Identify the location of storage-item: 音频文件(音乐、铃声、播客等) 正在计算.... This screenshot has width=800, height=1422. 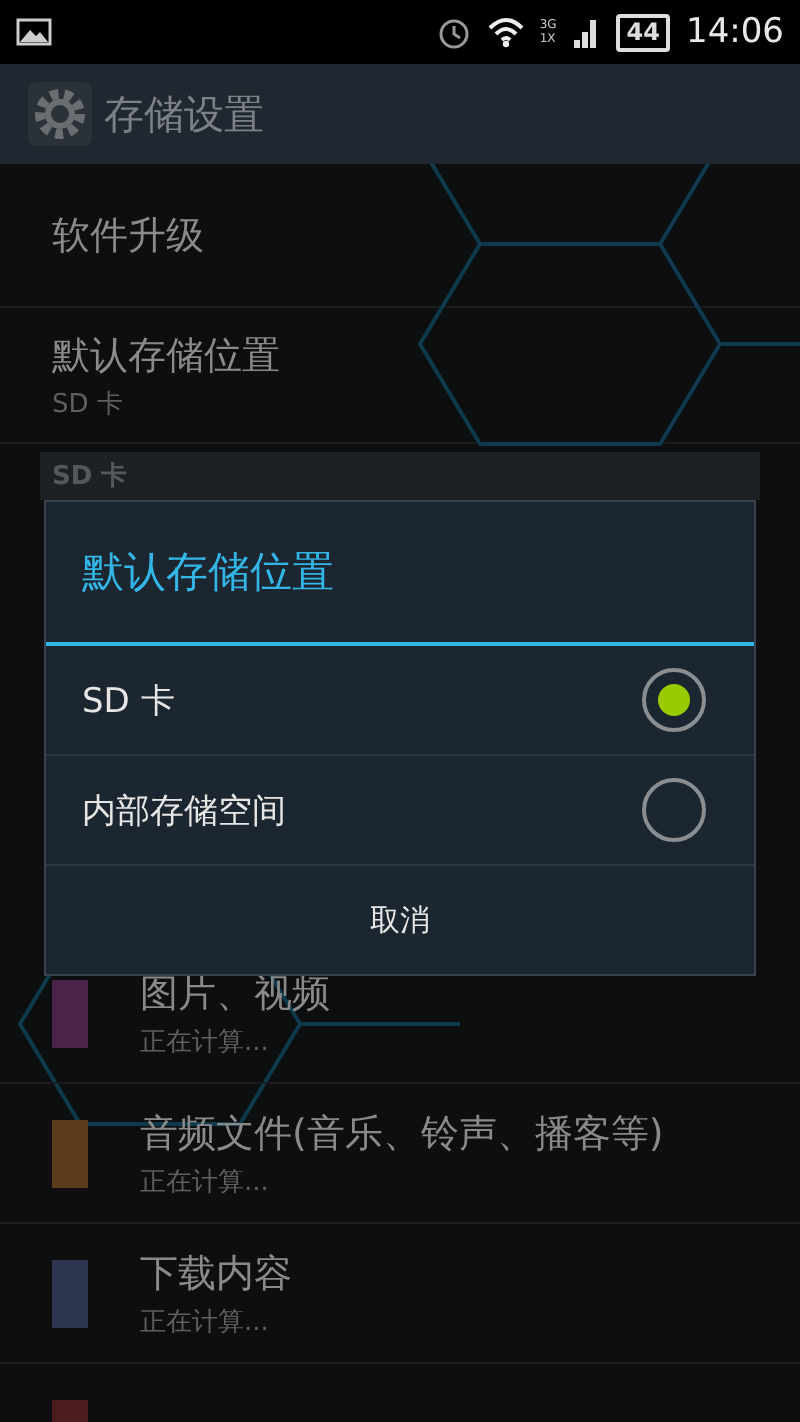
(400, 1154).